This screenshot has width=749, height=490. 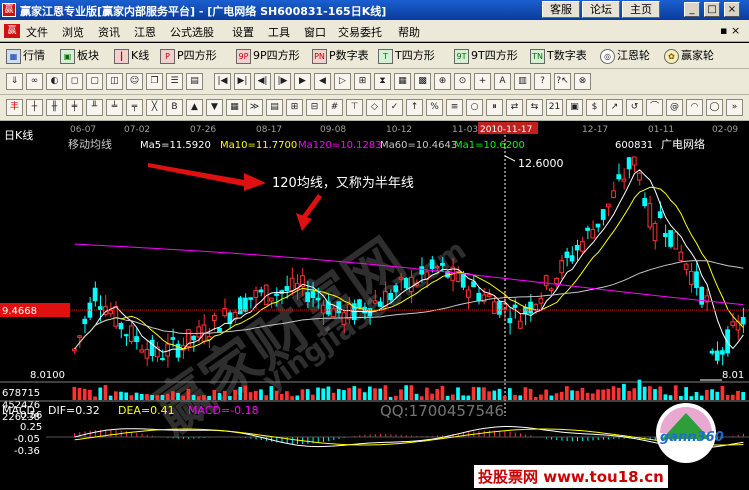 What do you see at coordinates (502, 81) in the screenshot?
I see `text-tool-icon: A` at bounding box center [502, 81].